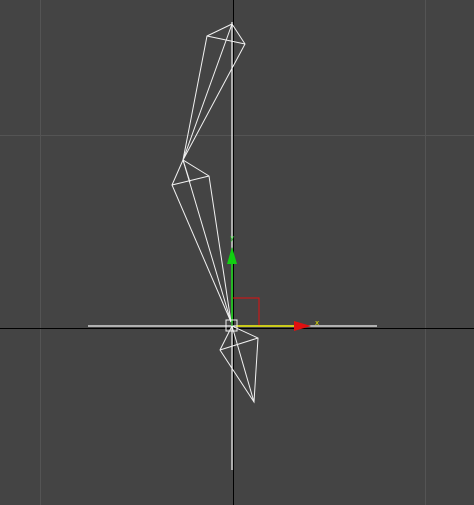  Describe the element at coordinates (232, 238) in the screenshot. I see `gizmo-y-label: y` at that location.